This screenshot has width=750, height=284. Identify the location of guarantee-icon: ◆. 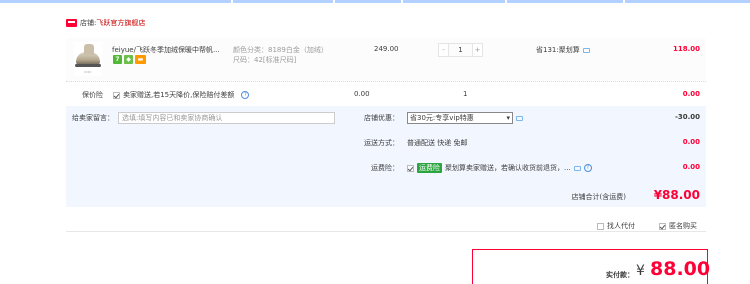
(128, 59).